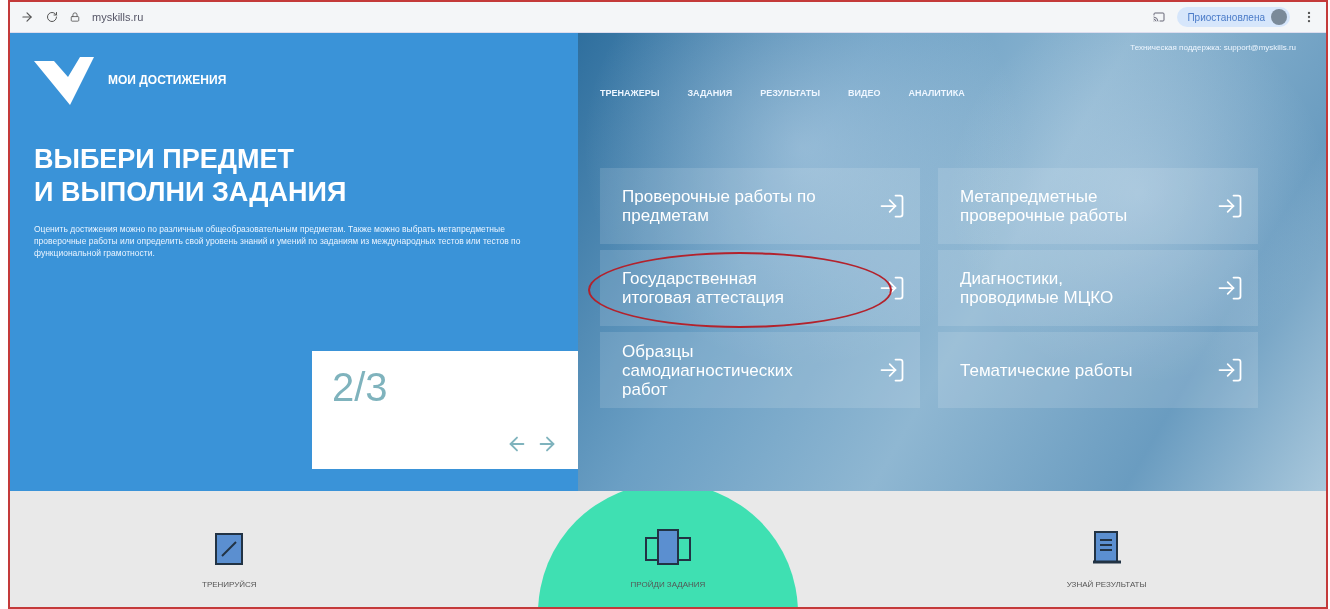  Describe the element at coordinates (760, 206) in the screenshot. I see `category-card: Проверочные работы по предметам` at that location.